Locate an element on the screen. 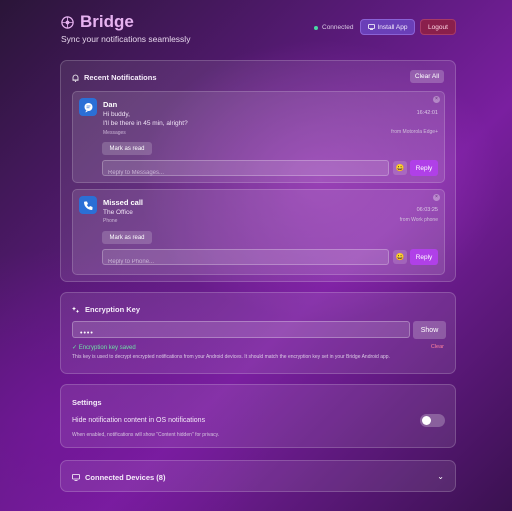  bell-icon is located at coordinates (75, 78).